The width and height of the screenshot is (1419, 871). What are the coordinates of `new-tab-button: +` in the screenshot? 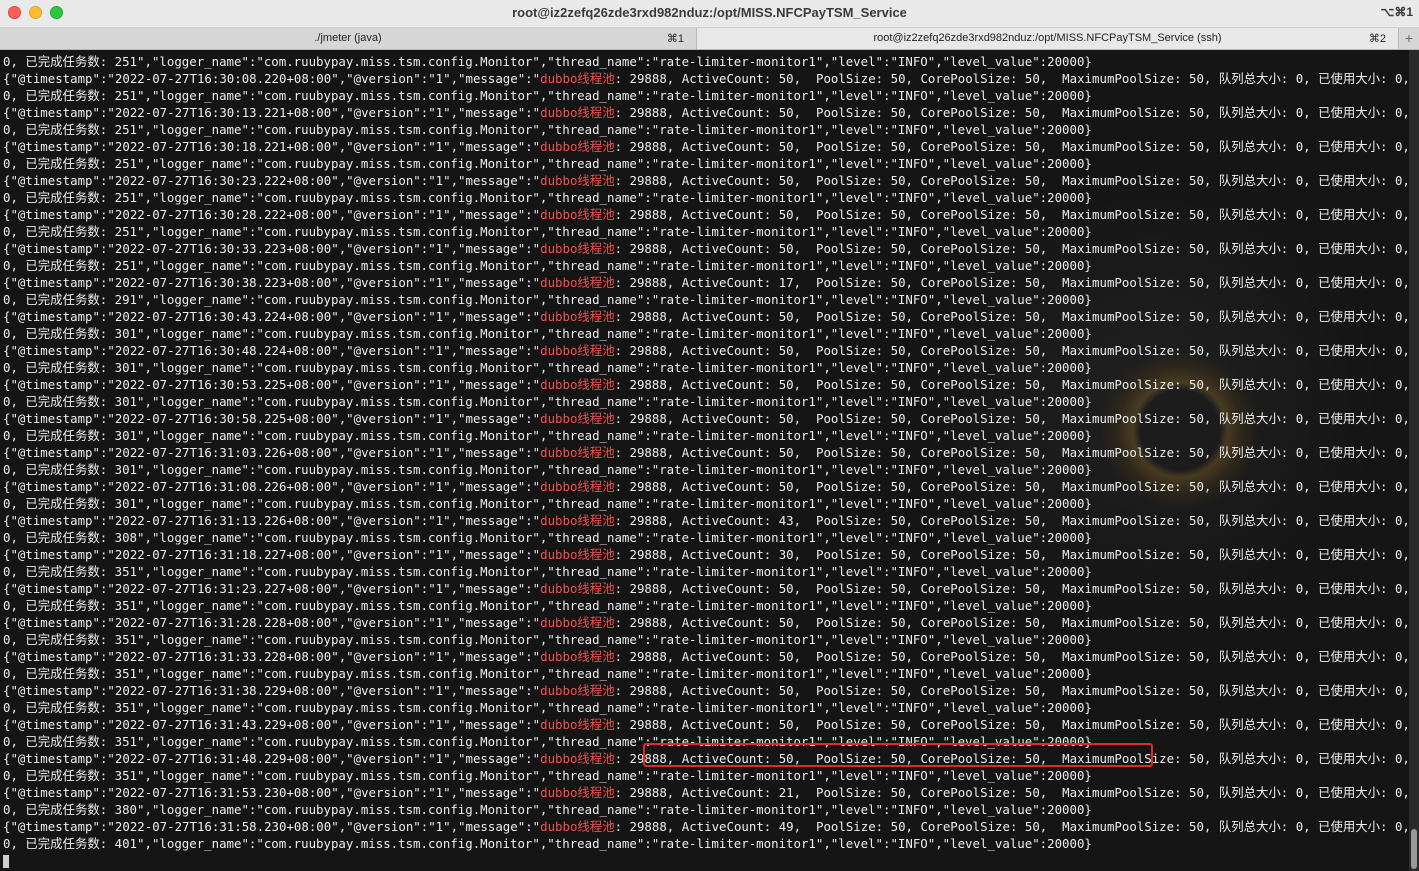 It's located at (1409, 38).